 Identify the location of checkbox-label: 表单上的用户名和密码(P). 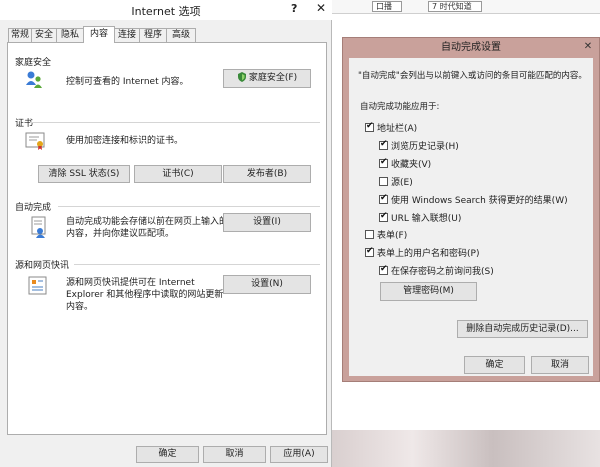
(428, 254).